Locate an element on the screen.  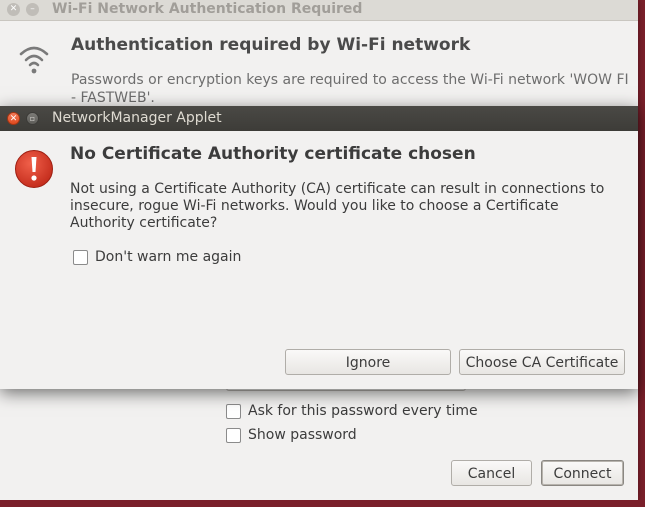
dialog-title: NetworkManager Applet is located at coordinates (137, 118).